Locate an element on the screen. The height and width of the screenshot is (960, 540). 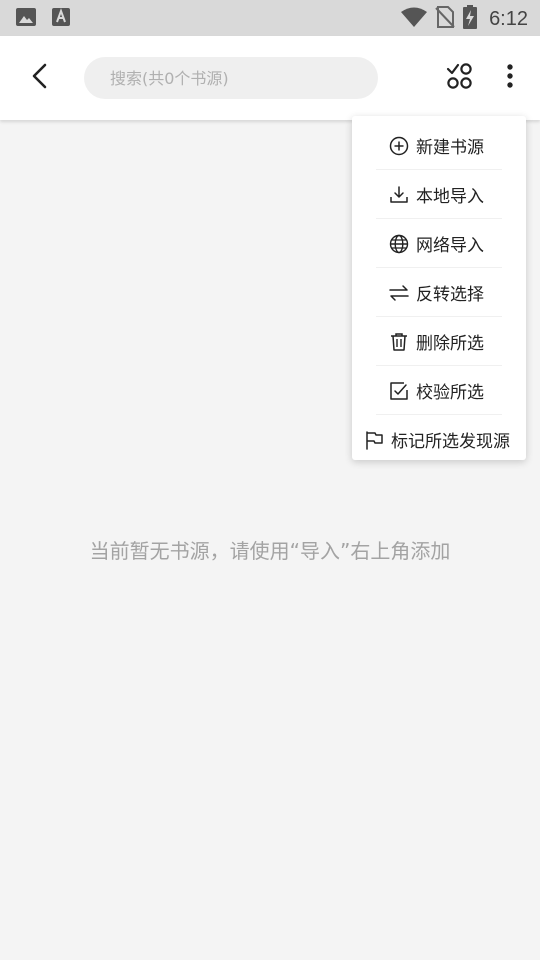
add-circle-icon is located at coordinates (399, 146).